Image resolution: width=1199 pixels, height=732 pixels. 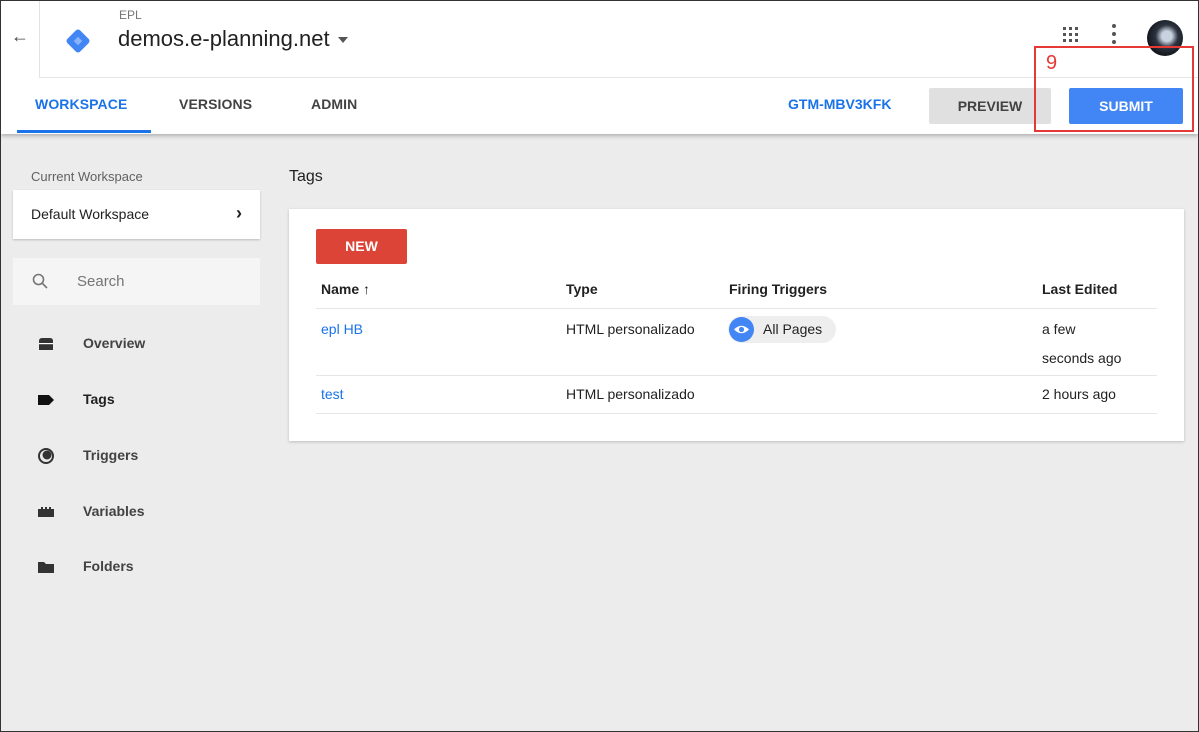 What do you see at coordinates (46, 512) in the screenshot?
I see `variables-icon` at bounding box center [46, 512].